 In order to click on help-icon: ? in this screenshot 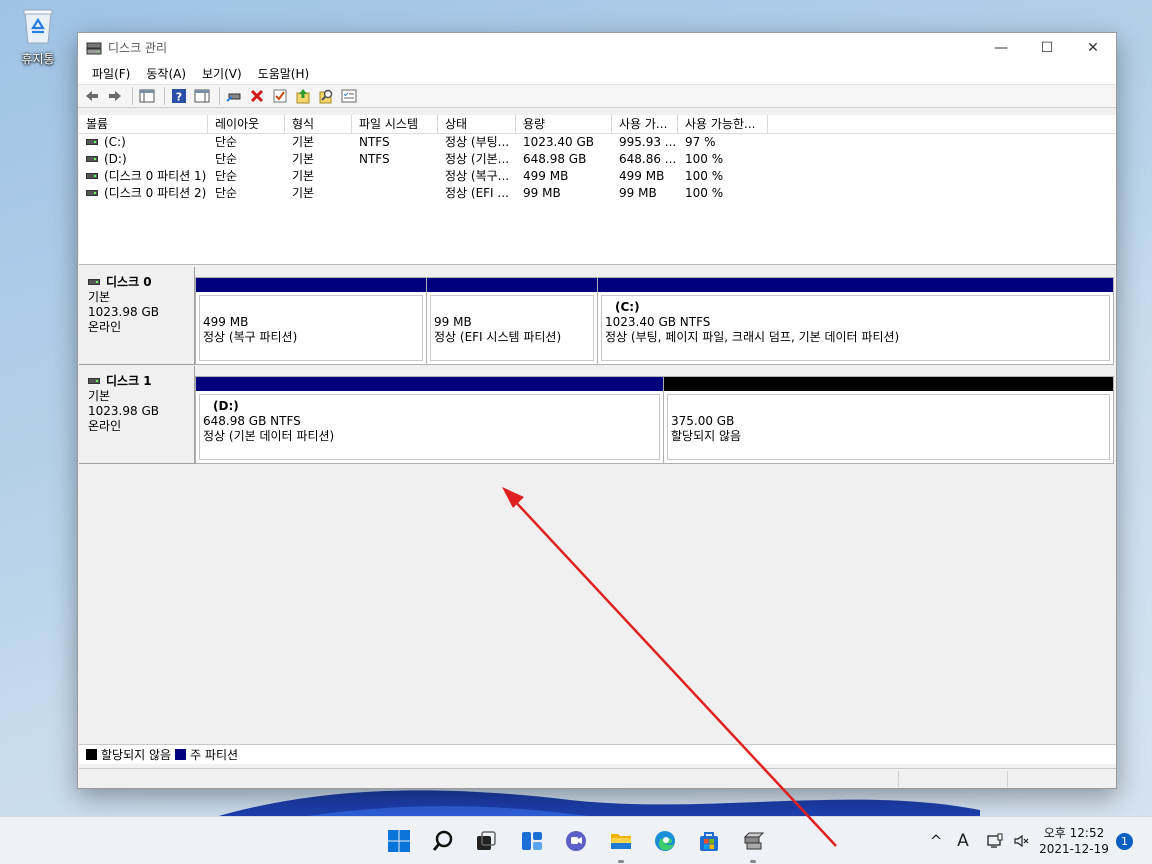, I will do `click(179, 96)`.